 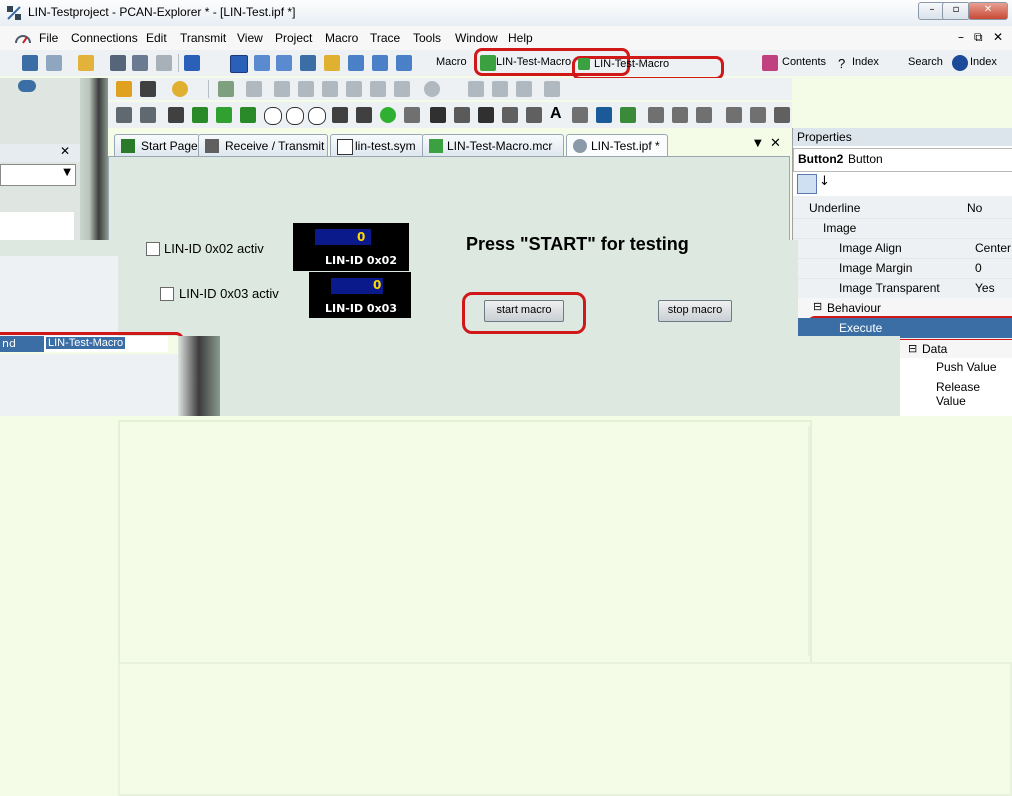 I want to click on tab-list-dropdown: ▼, so click(x=758, y=143).